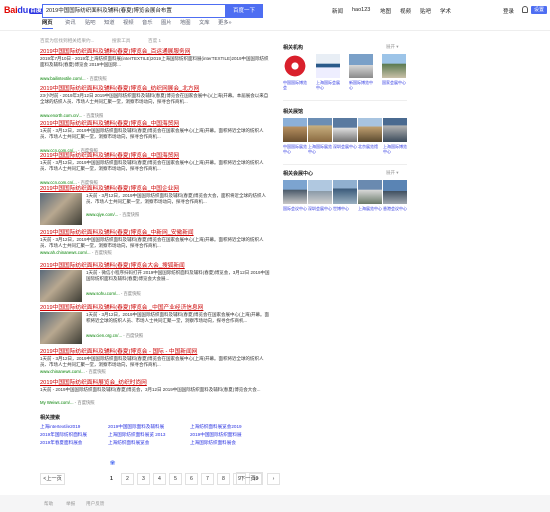  Describe the element at coordinates (73, 372) in the screenshot. I see `result-url: www.chinanews.com/... - 百度快照` at that location.